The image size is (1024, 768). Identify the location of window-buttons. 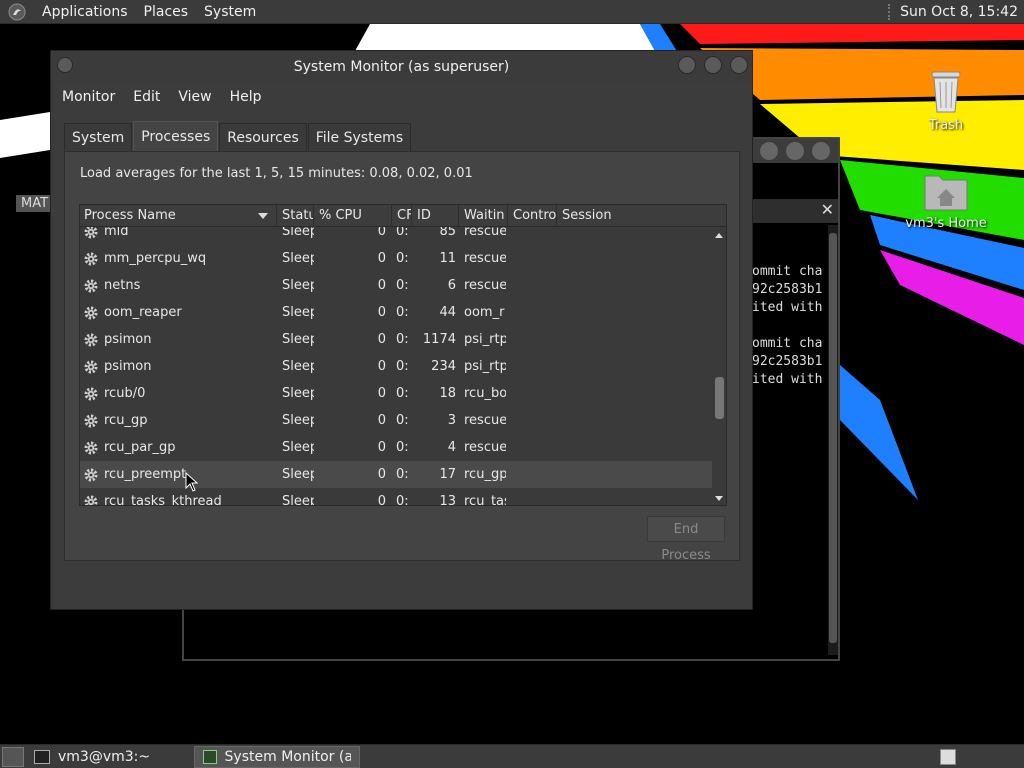
(713, 65).